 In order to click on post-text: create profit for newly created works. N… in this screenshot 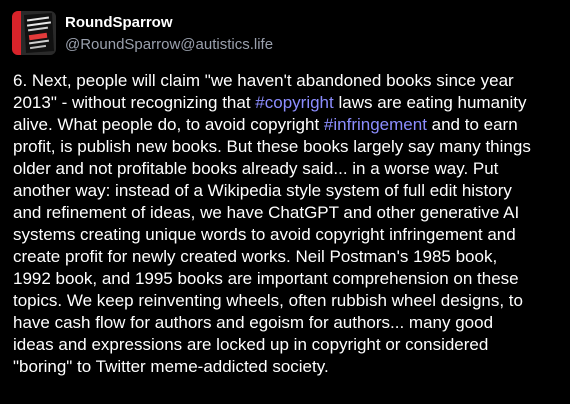, I will do `click(255, 256)`.